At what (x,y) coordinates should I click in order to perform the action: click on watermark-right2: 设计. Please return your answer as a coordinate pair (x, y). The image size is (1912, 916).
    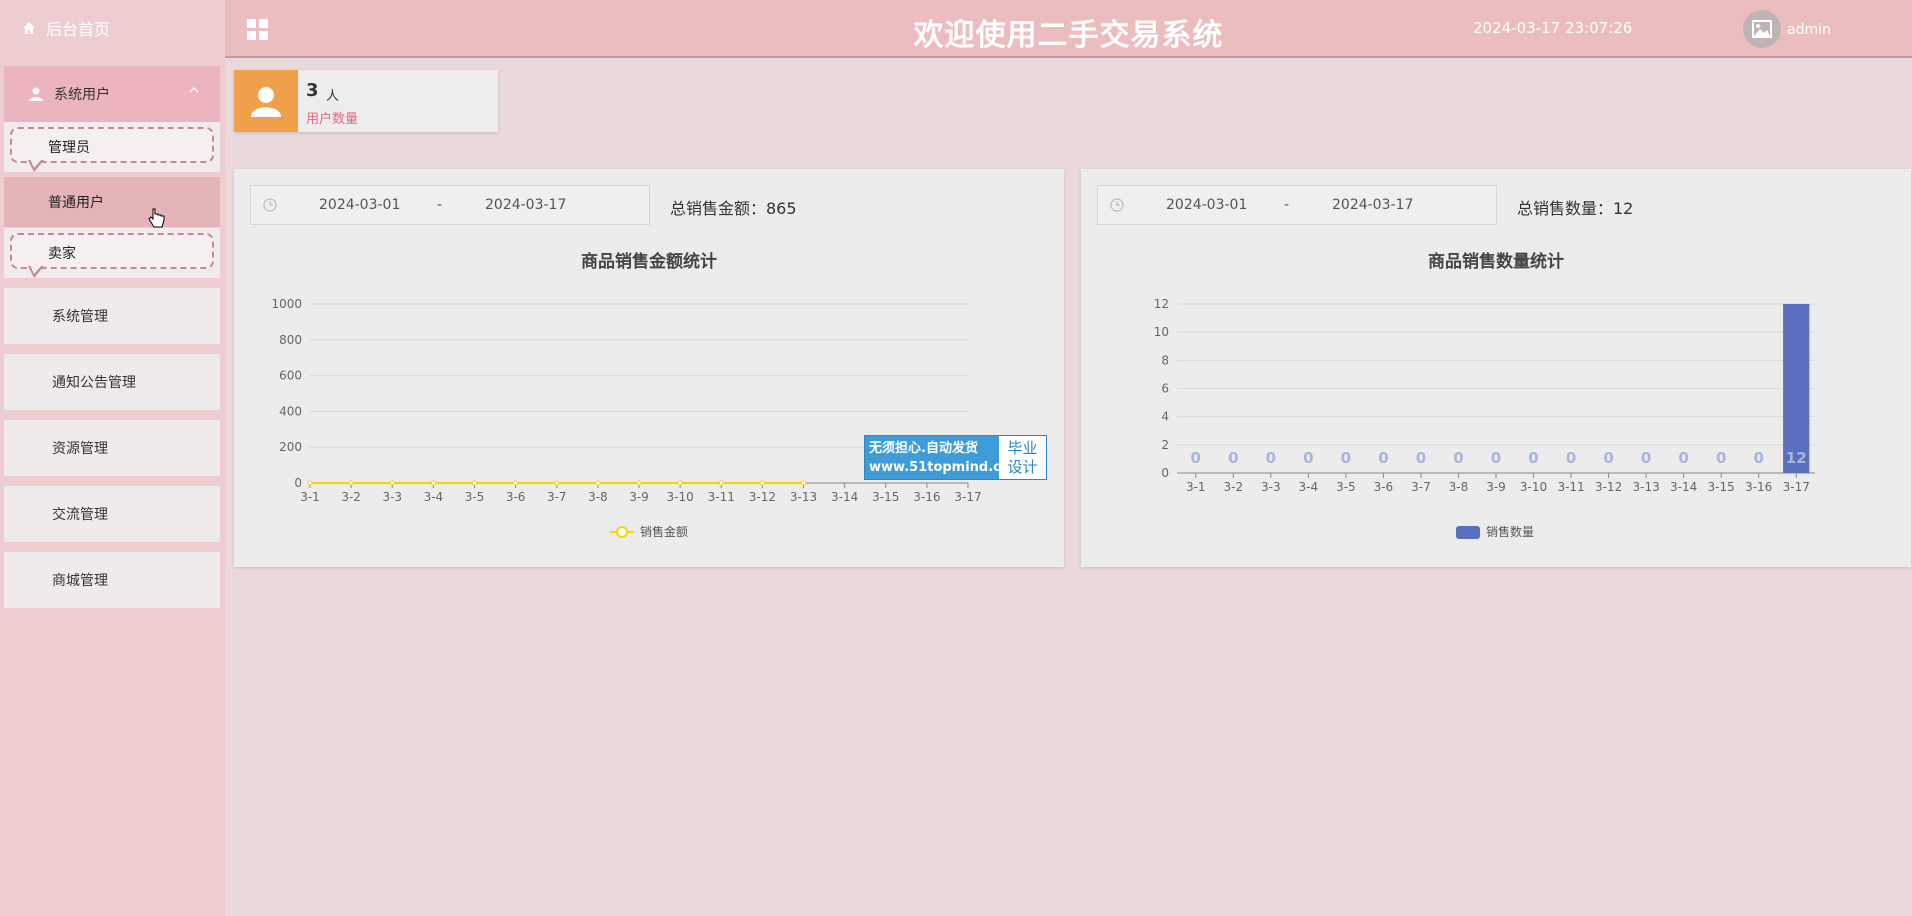
    Looking at the image, I should click on (1022, 467).